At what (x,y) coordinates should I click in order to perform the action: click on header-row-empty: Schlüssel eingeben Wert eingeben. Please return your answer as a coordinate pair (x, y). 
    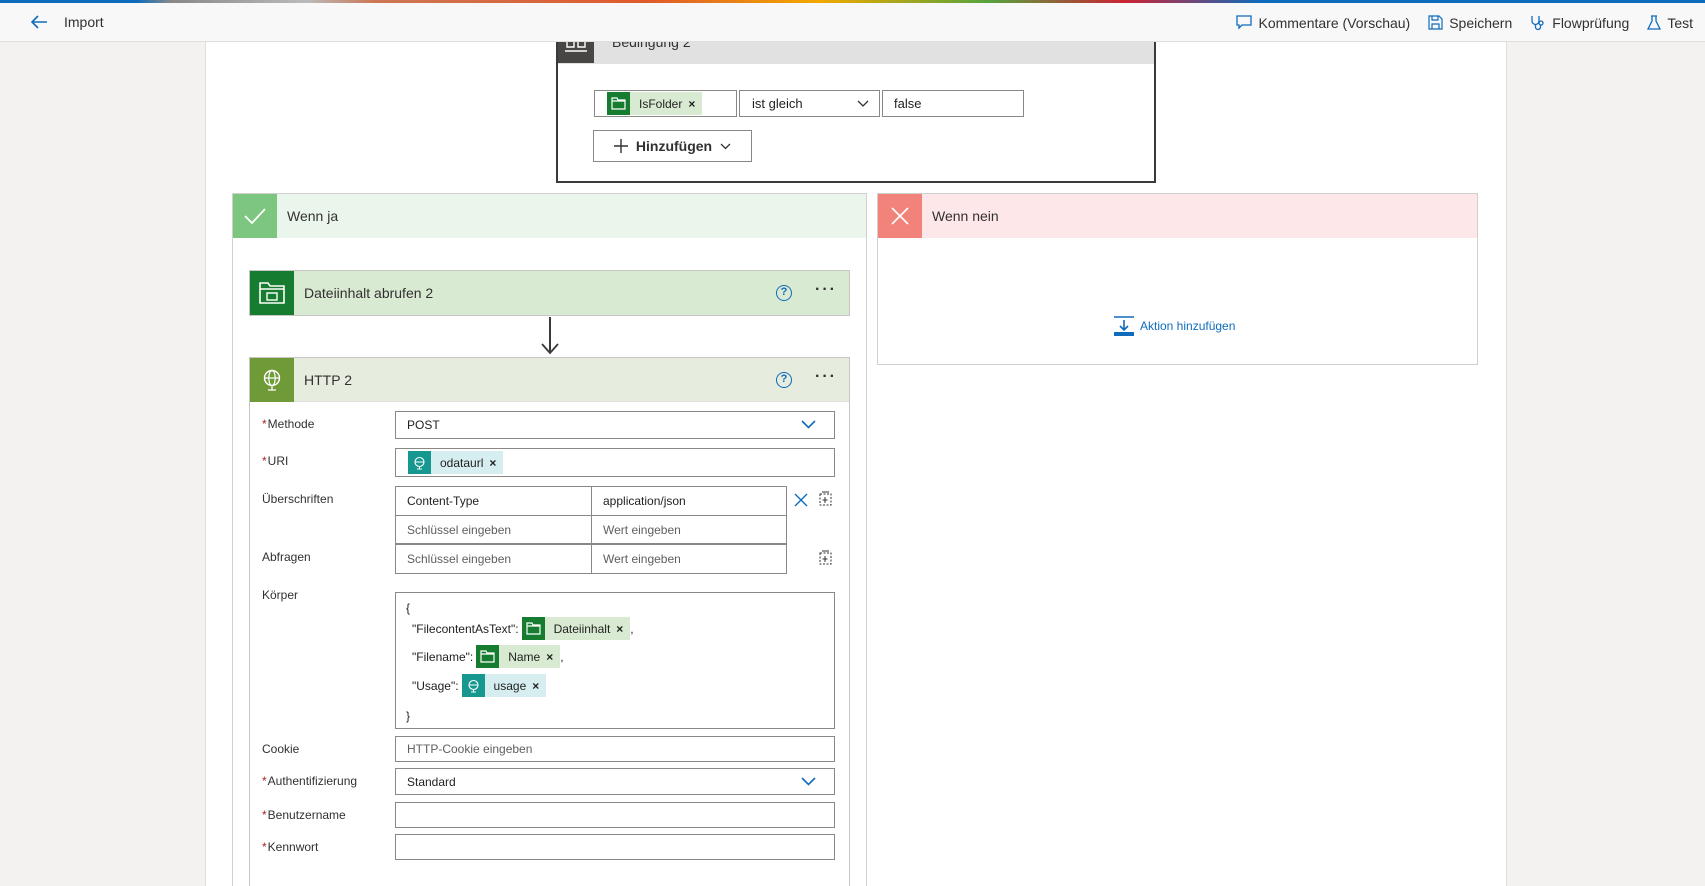
    Looking at the image, I should click on (591, 529).